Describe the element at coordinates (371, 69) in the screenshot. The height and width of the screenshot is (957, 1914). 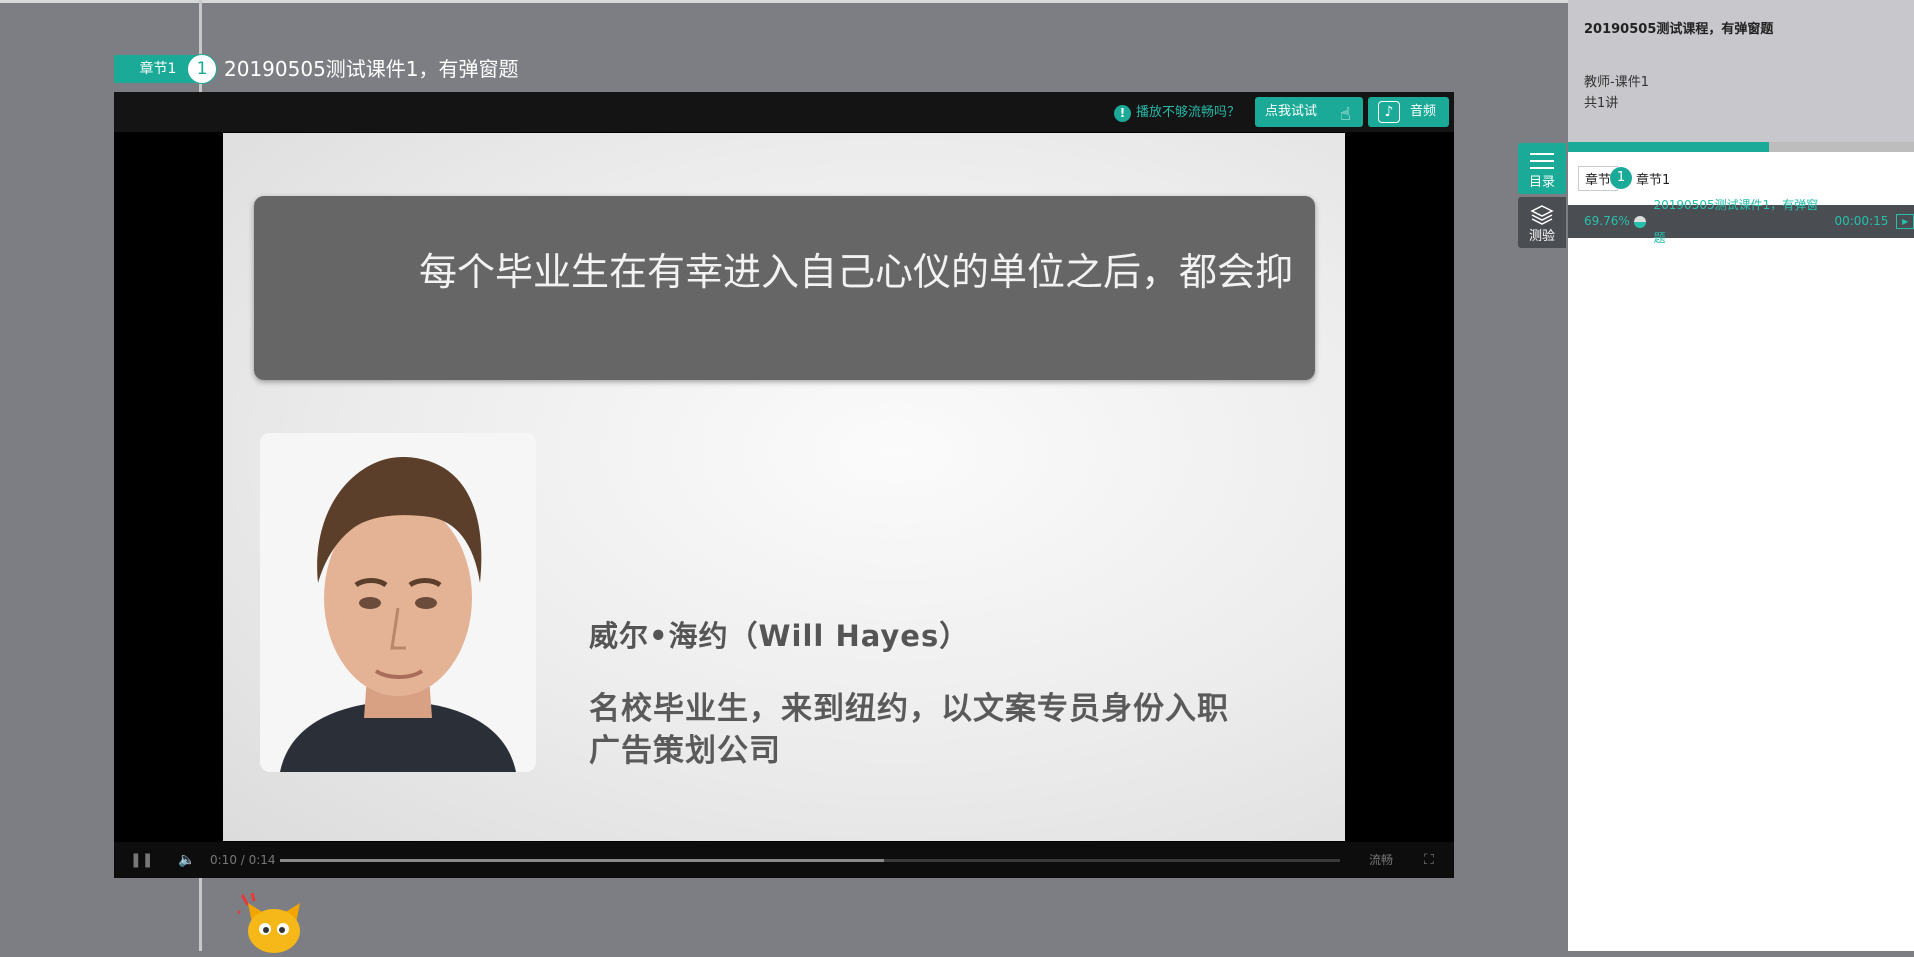
I see `lesson-title: 20190505测试课件1，有弹窗题` at that location.